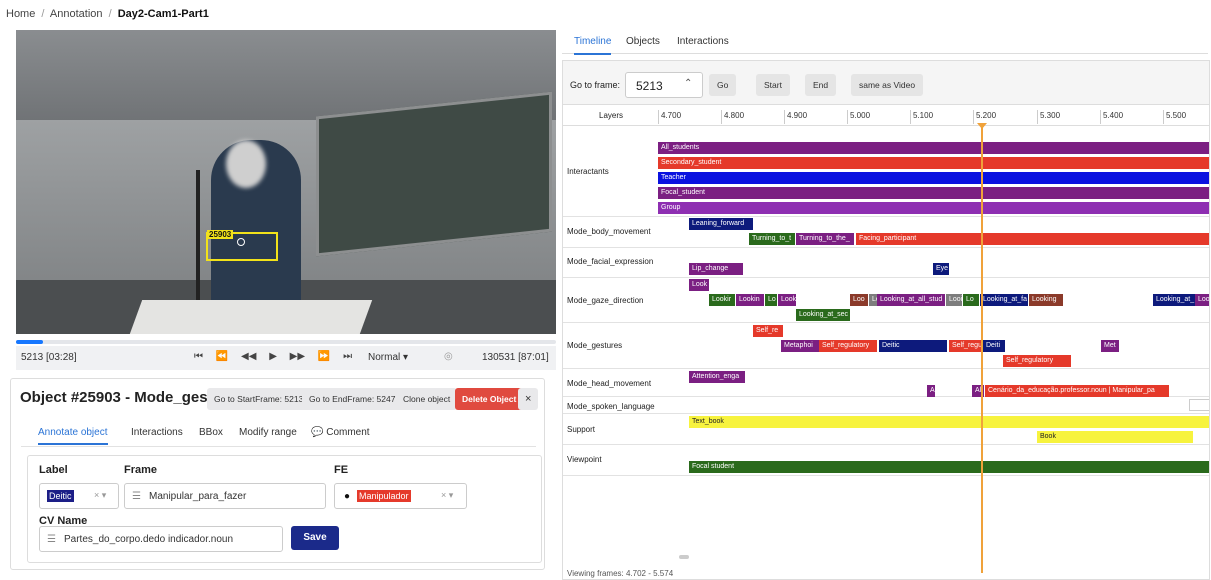  I want to click on goto-label: Go to frame:, so click(595, 85).